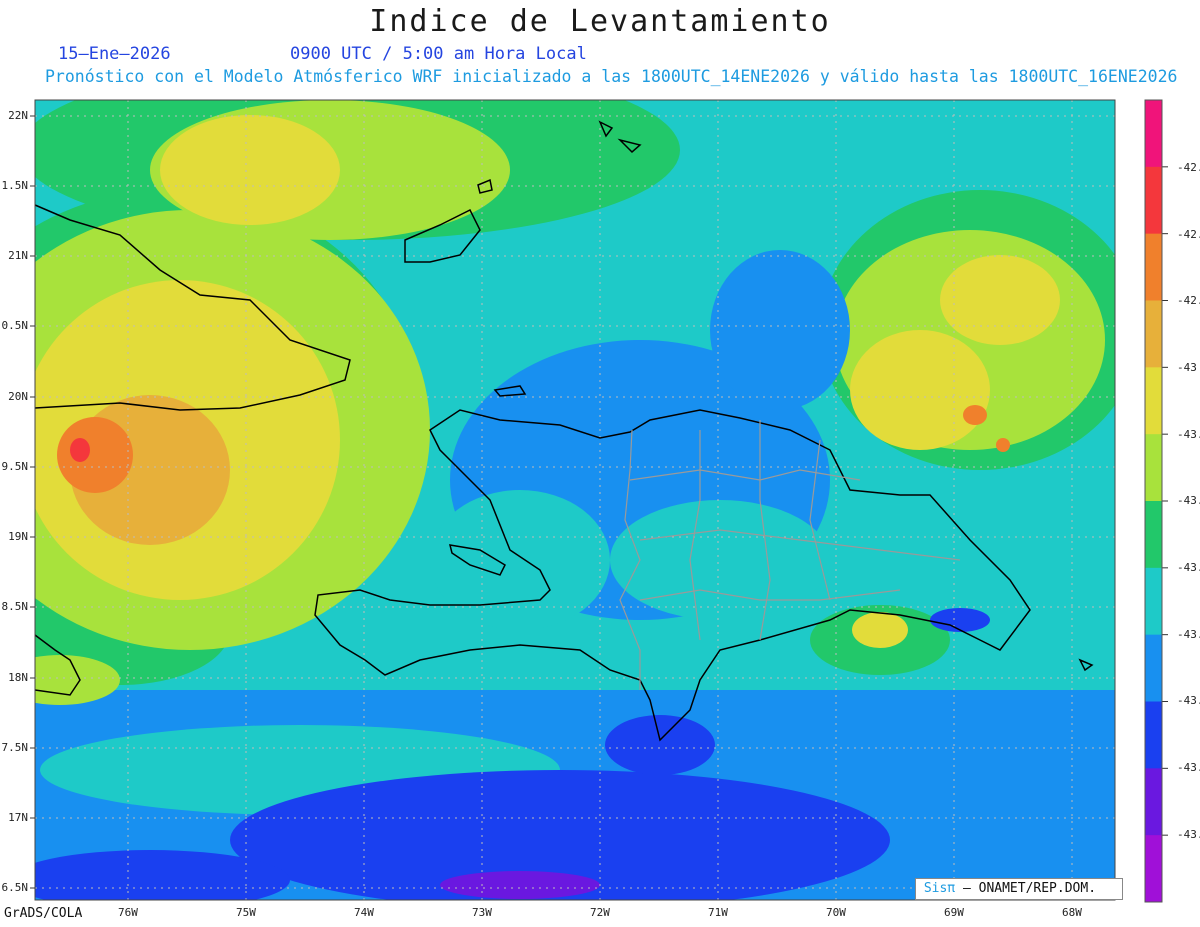  I want to click on lat-label: 20N, so click(18, 396).